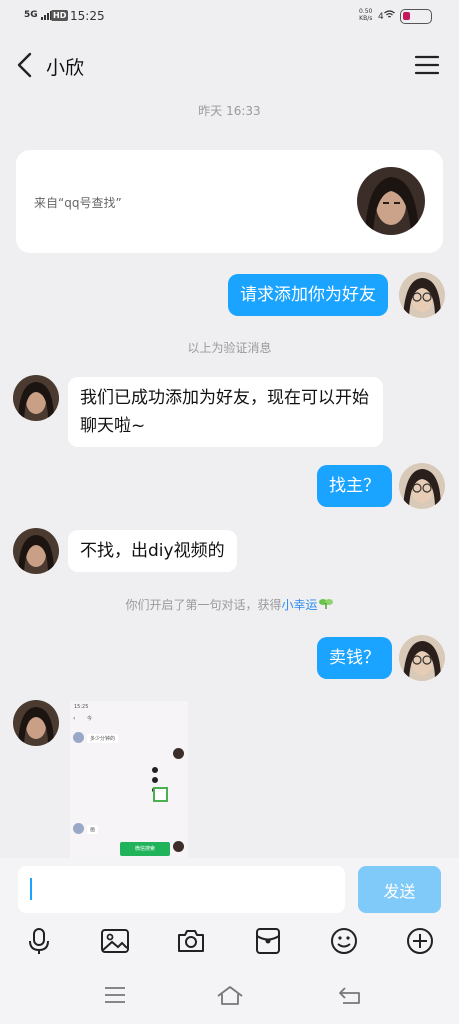  Describe the element at coordinates (350, 995) in the screenshot. I see `back-icon` at that location.